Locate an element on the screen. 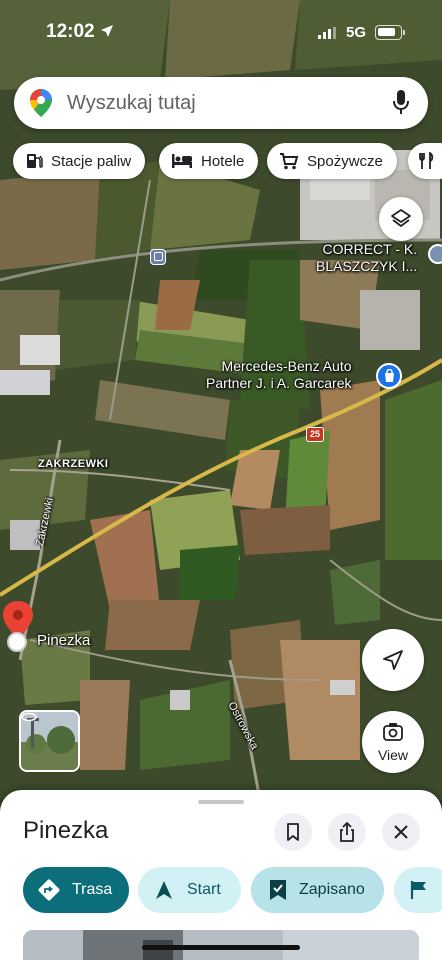 This screenshot has width=442, height=960. close-button is located at coordinates (401, 832).